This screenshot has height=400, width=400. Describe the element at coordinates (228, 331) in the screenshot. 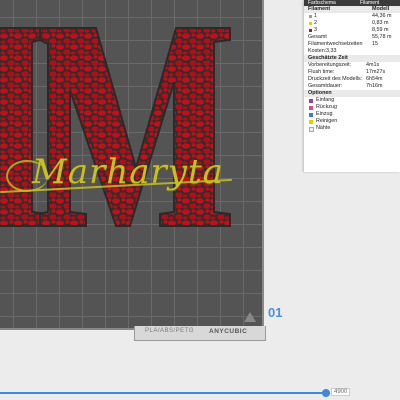

I see `bed-brand-label: ANYCUBIC` at that location.